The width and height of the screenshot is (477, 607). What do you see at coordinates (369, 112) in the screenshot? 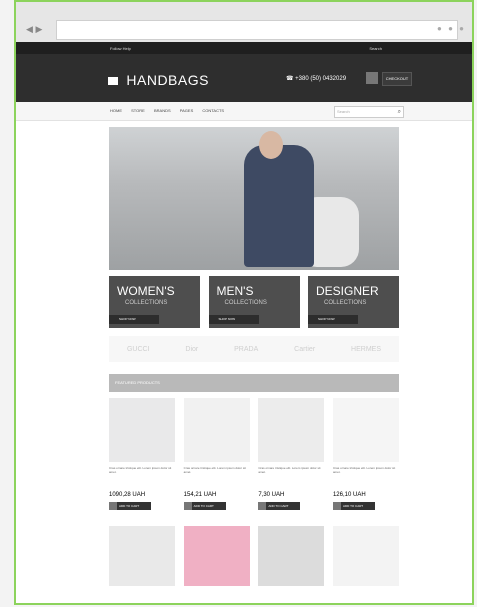
I see `search-input: Search ⌕` at bounding box center [369, 112].